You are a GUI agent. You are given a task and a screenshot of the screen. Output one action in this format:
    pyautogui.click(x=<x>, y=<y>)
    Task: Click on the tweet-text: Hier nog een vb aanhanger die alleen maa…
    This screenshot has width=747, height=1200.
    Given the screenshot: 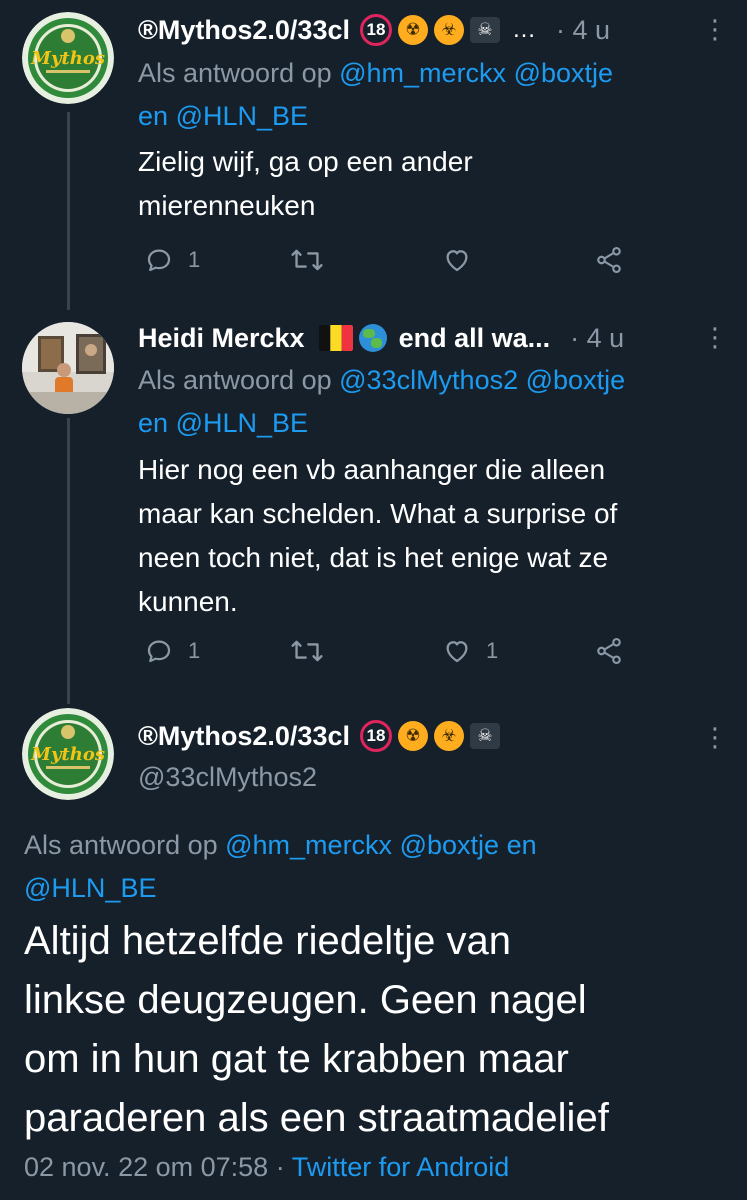 What is the action you would take?
    pyautogui.click(x=428, y=536)
    